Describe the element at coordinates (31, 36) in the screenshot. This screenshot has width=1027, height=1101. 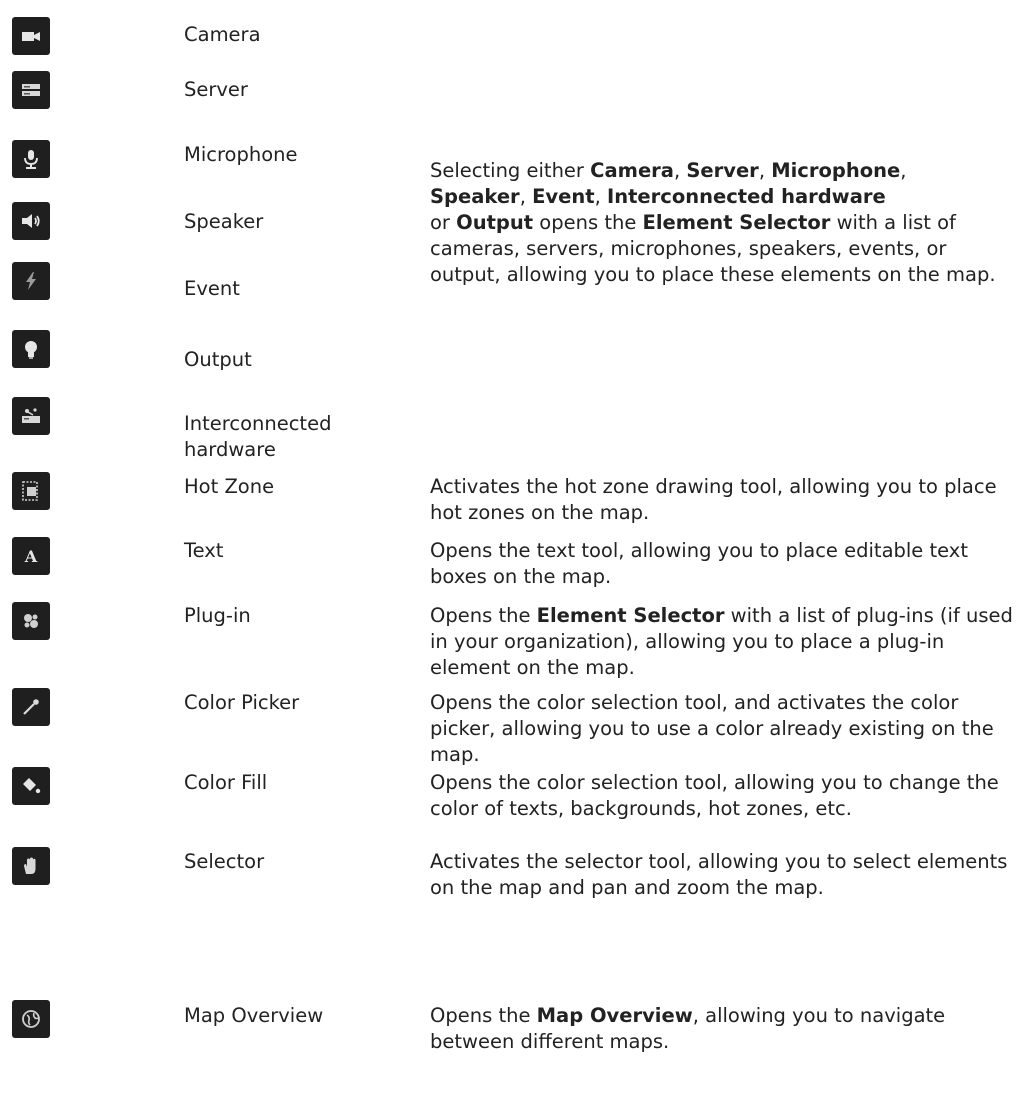
I see `camera-icon` at that location.